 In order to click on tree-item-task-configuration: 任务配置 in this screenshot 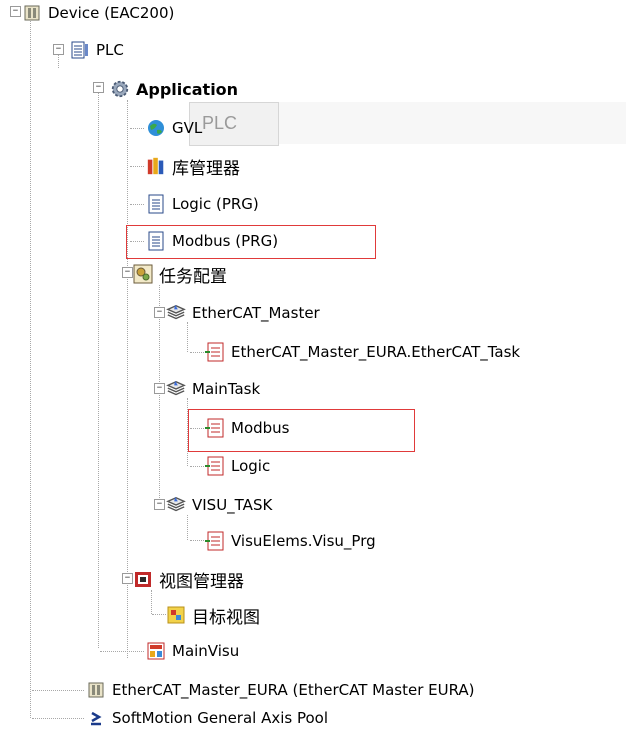, I will do `click(180, 274)`.